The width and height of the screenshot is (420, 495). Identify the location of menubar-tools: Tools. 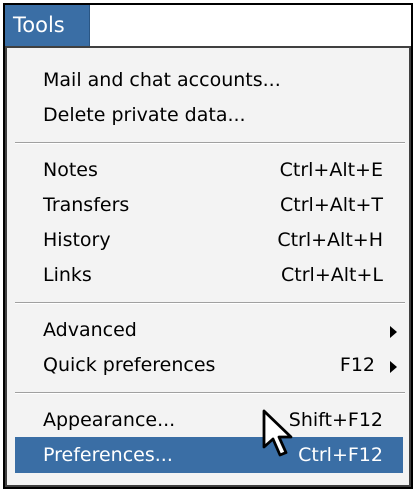
(47, 25).